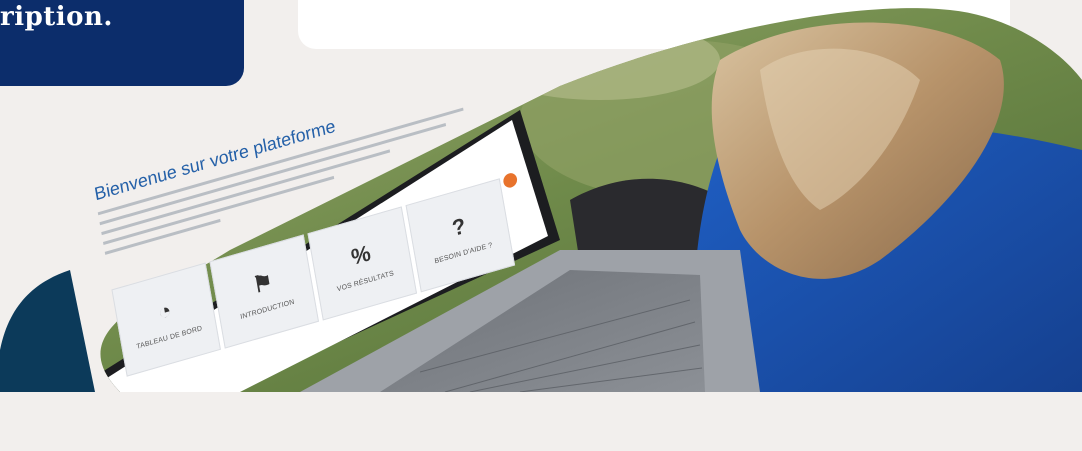 This screenshot has width=1082, height=451. Describe the element at coordinates (460, 235) in the screenshot. I see `tile-help: ? BESOIN D'AIDE ?` at that location.